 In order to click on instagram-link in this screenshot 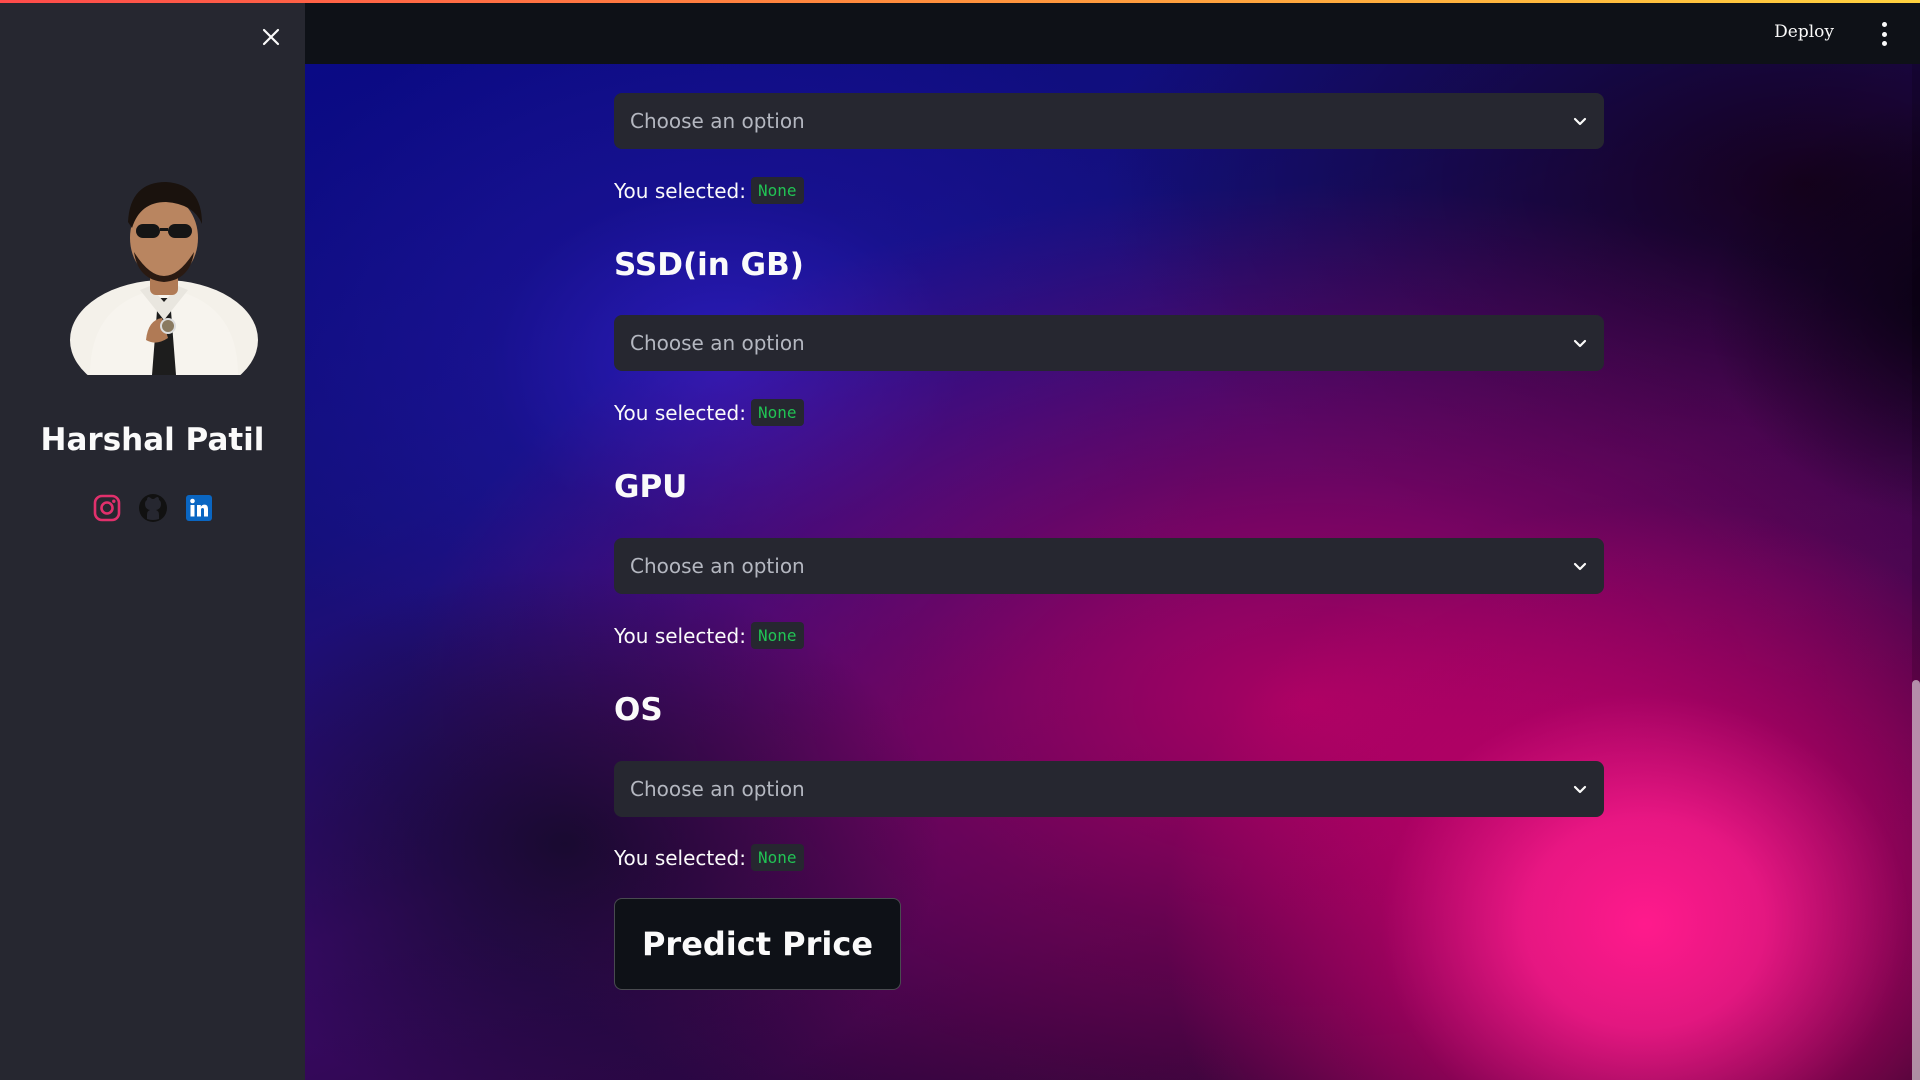, I will do `click(107, 508)`.